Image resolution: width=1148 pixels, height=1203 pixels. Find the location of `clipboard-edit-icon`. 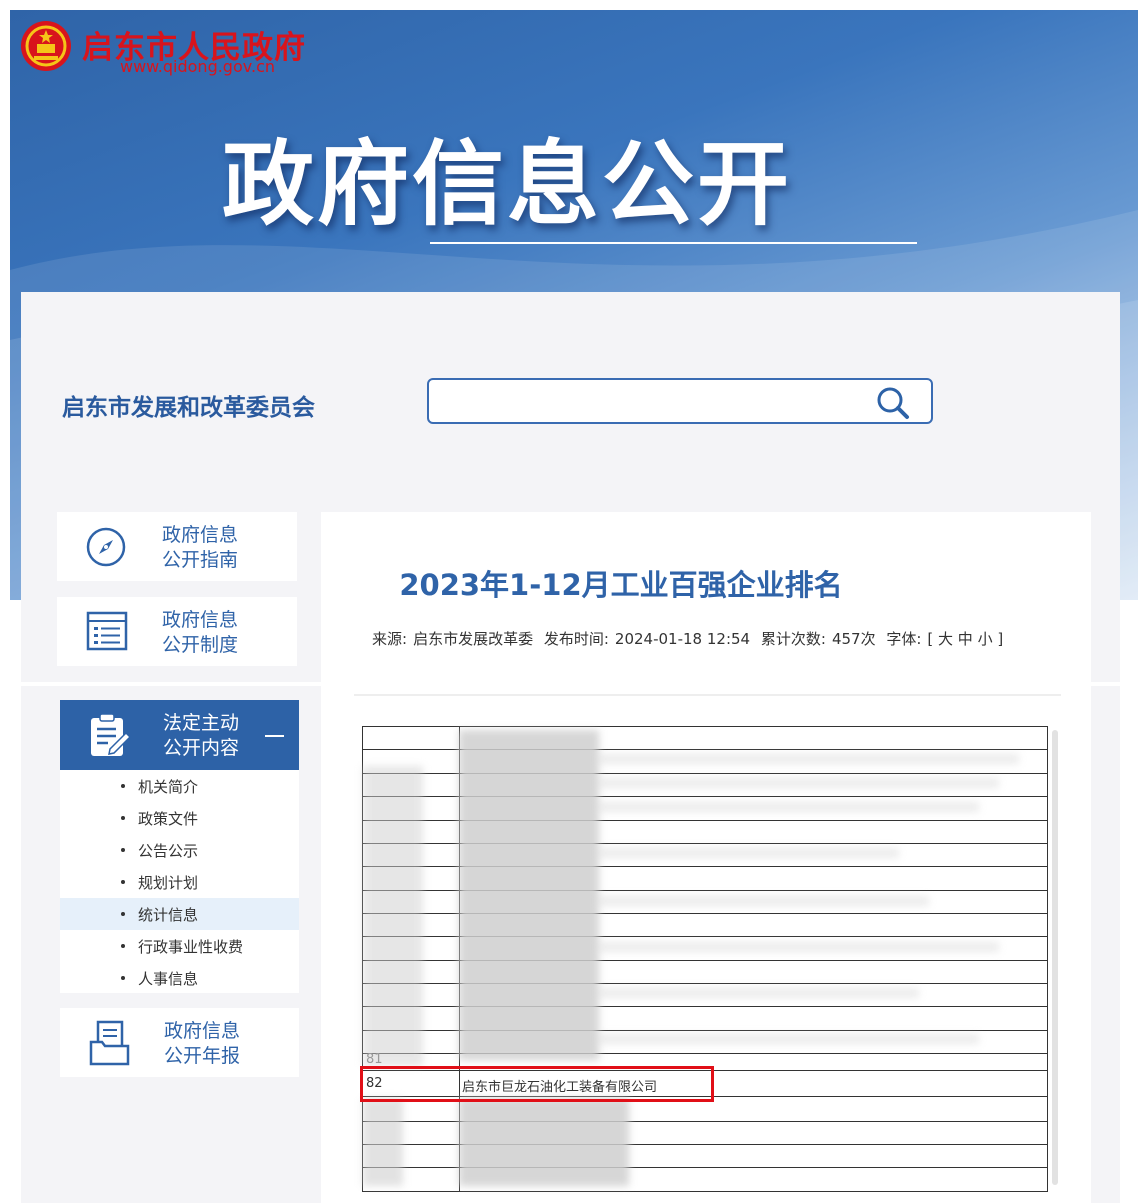

clipboard-edit-icon is located at coordinates (111, 734).